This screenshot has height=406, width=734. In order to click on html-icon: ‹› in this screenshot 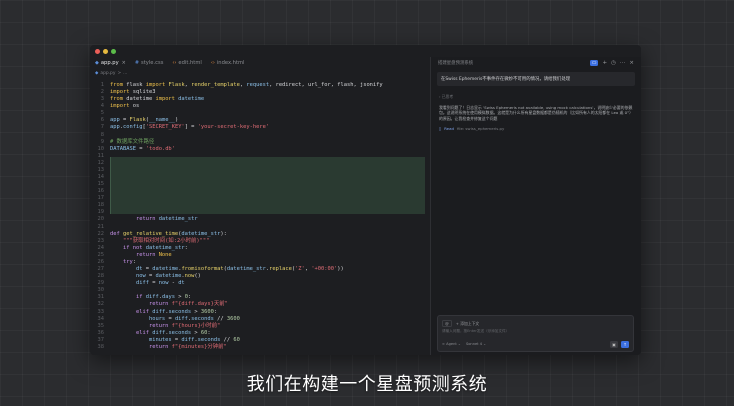, I will do `click(174, 63)`.